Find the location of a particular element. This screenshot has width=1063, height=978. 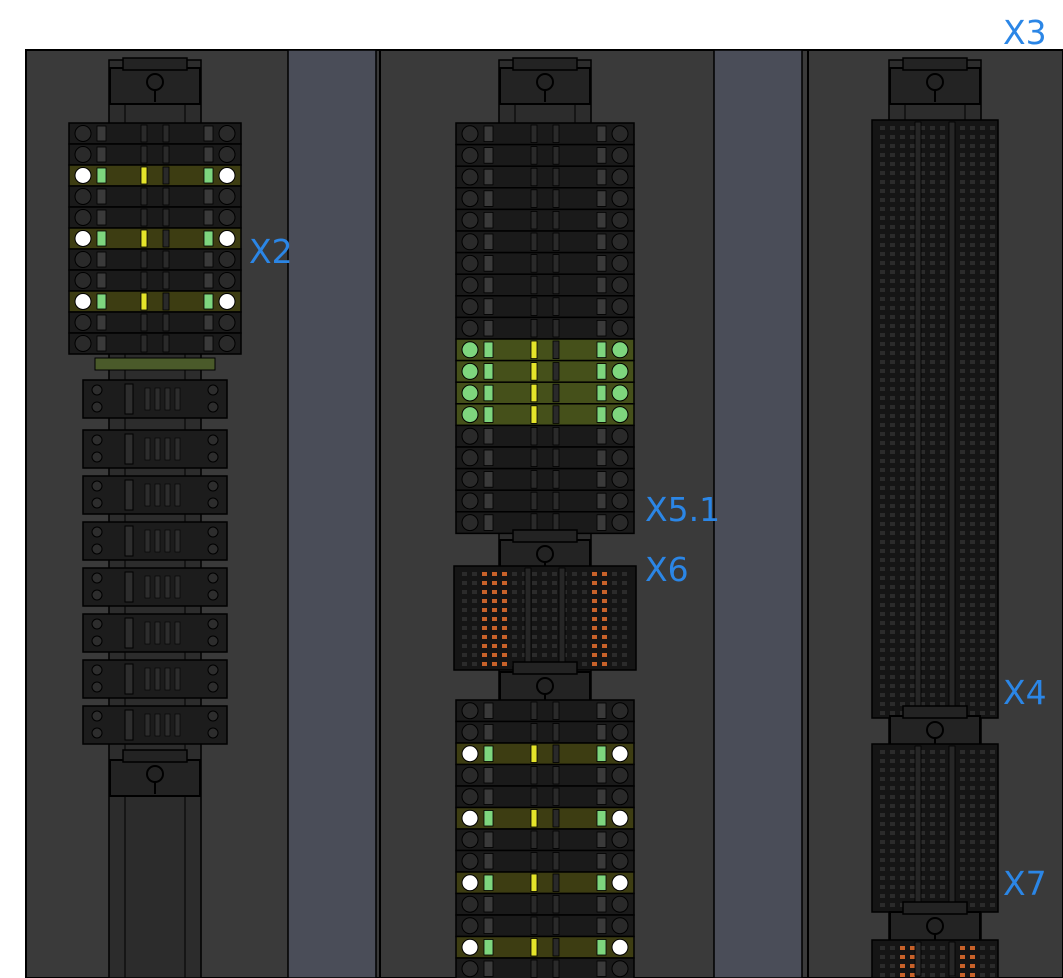

wire-duct-right is located at coordinates (758, 513).